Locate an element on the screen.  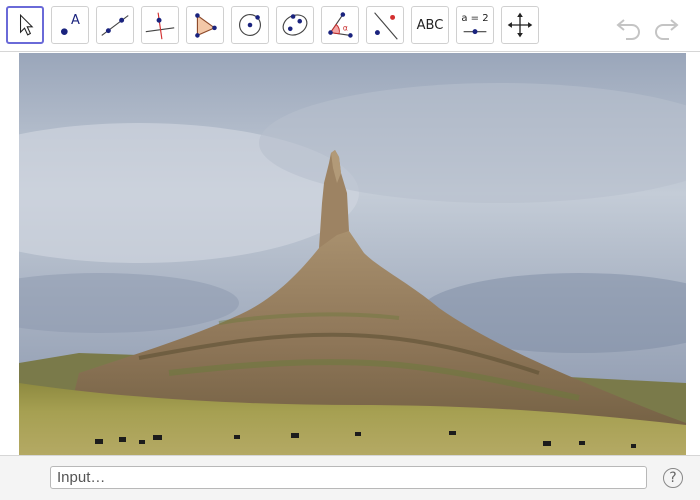
point-tool-button: A is located at coordinates (70, 25).